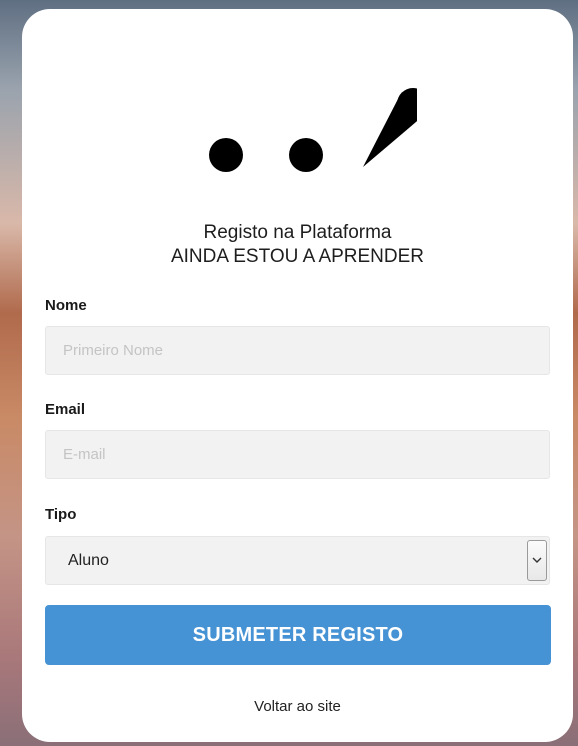 The image size is (578, 746). What do you see at coordinates (313, 130) in the screenshot?
I see `dots-and-comma-logo` at bounding box center [313, 130].